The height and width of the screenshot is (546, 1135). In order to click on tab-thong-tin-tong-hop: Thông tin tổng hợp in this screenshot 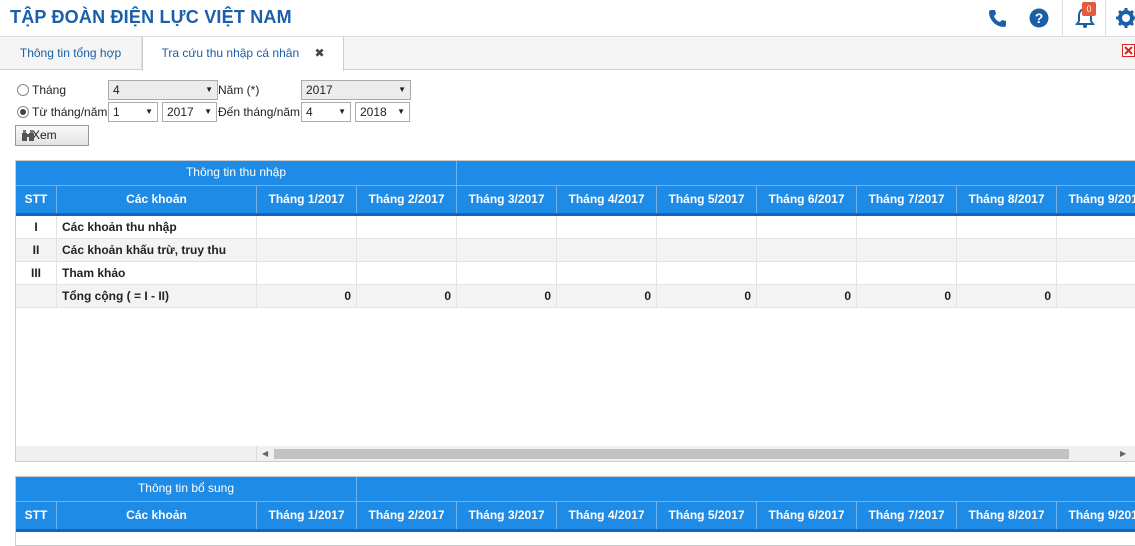, I will do `click(71, 53)`.